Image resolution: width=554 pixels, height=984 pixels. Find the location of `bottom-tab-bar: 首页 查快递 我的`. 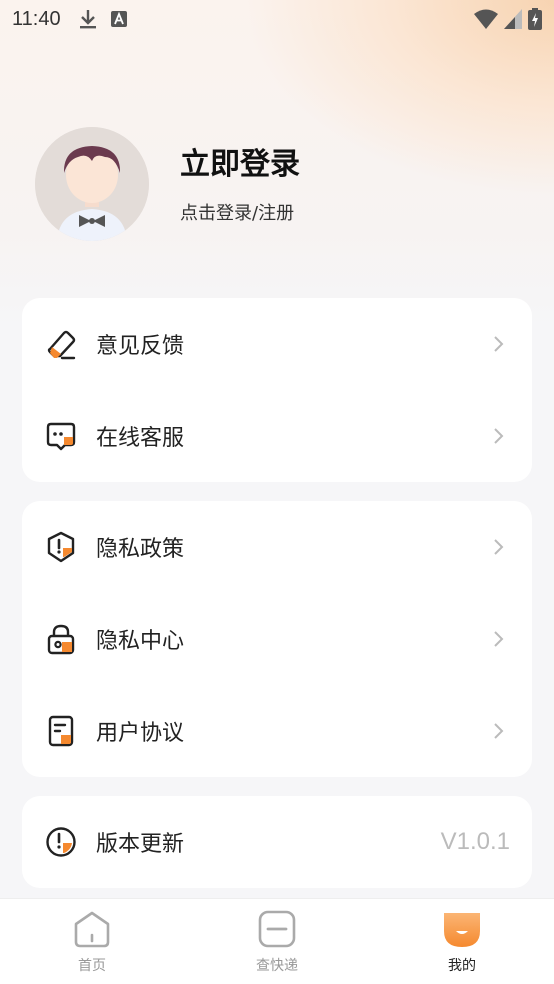

bottom-tab-bar: 首页 查快递 我的 is located at coordinates (277, 941).